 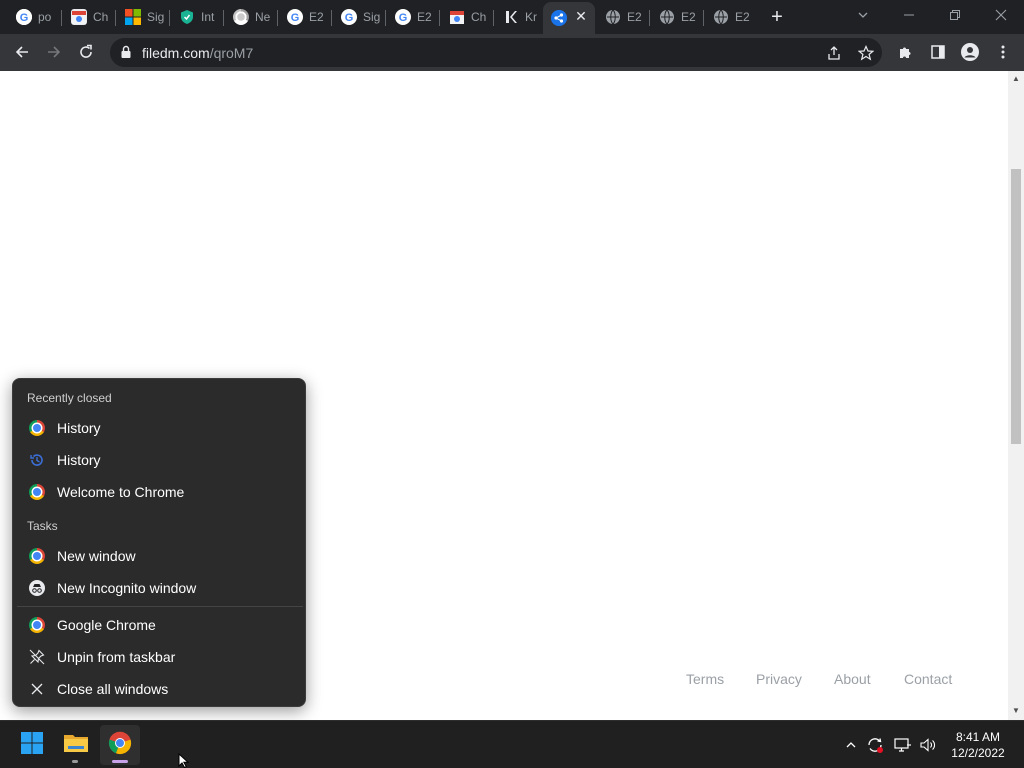 I want to click on tab-label: po, so click(x=45, y=17).